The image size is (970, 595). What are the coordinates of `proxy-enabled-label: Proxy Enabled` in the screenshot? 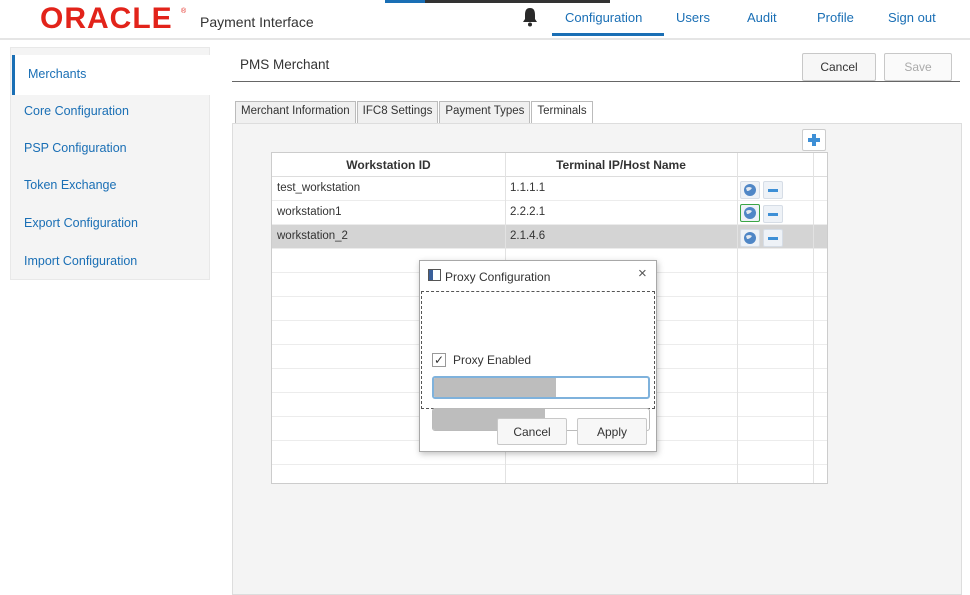 It's located at (492, 360).